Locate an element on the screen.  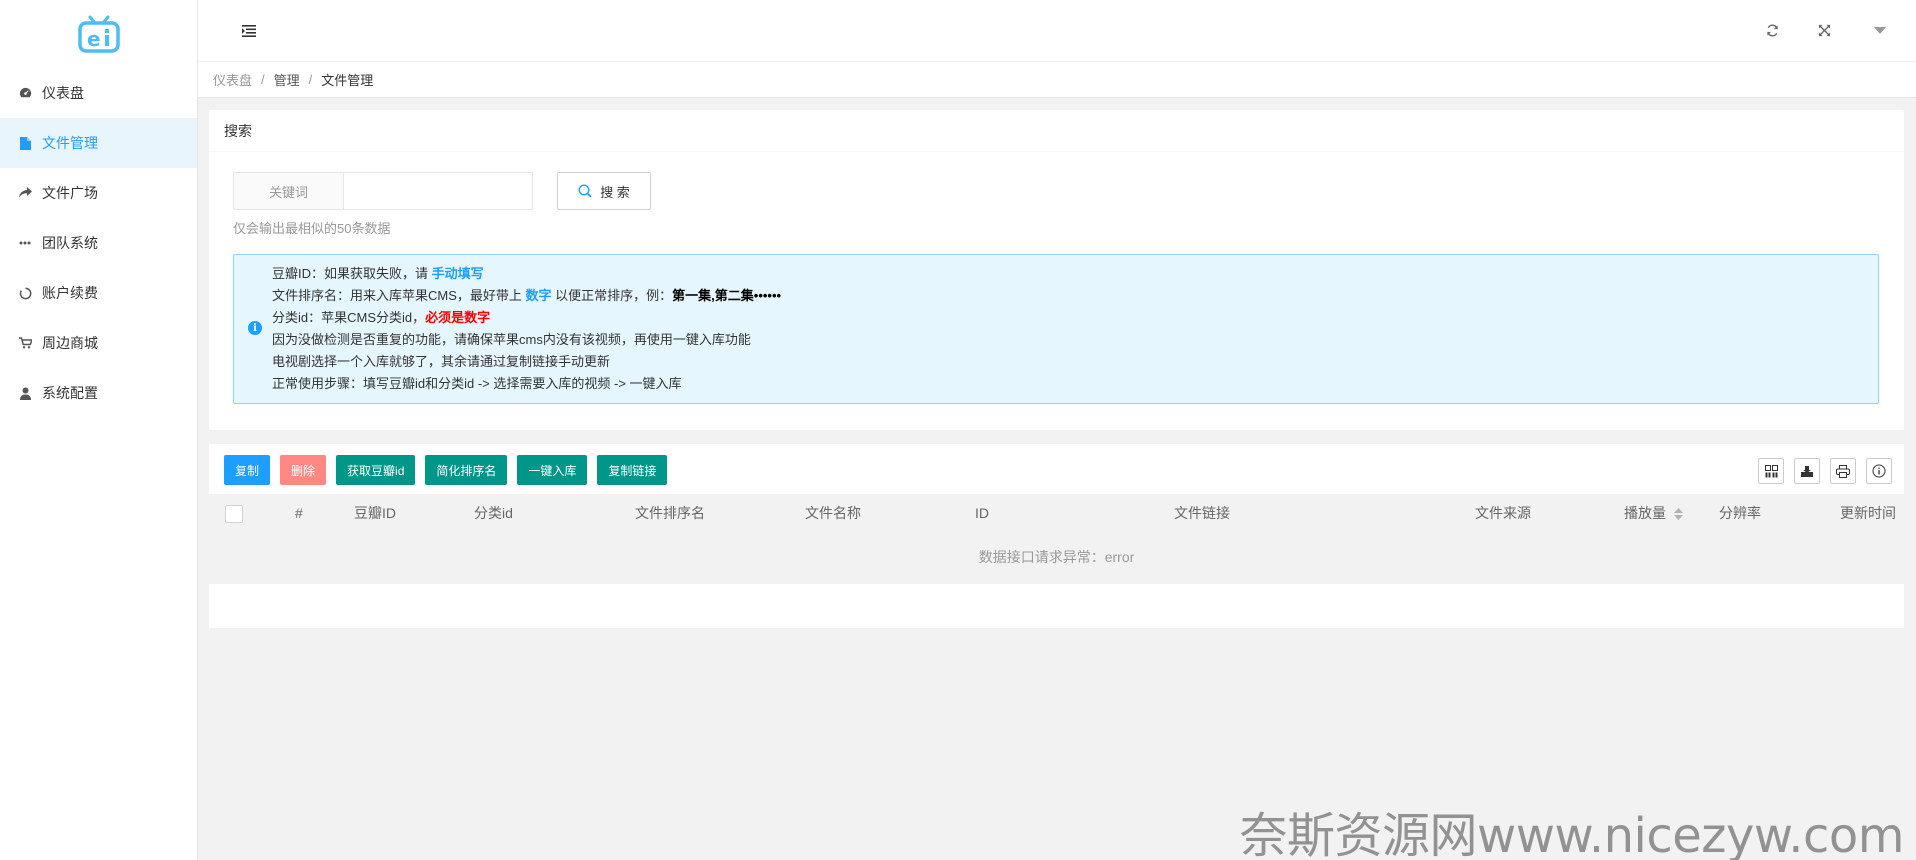
table-empty-state: 数据接口请求异常：error is located at coordinates (1056, 558).